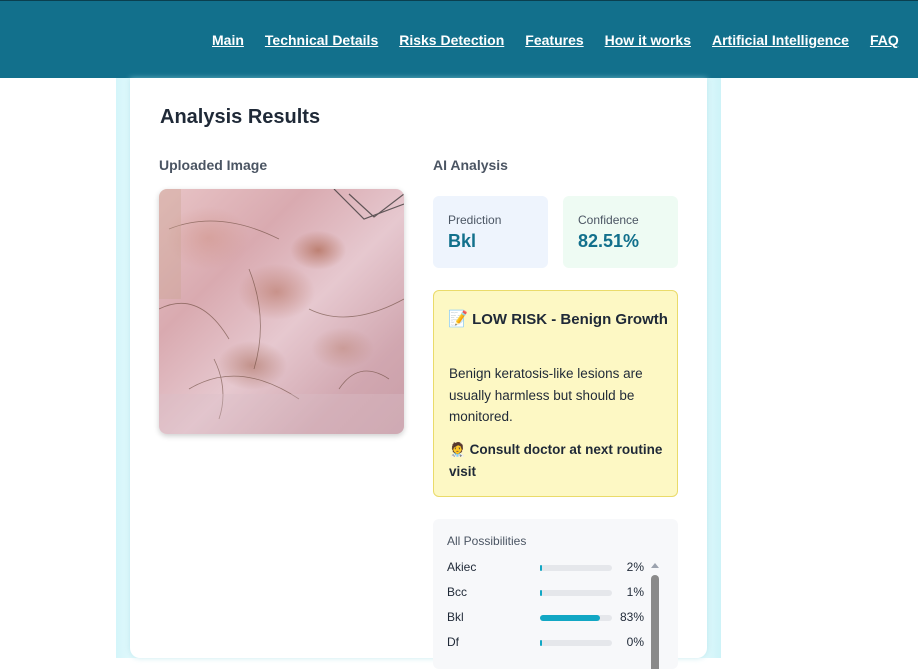 Image resolution: width=918 pixels, height=669 pixels. What do you see at coordinates (281, 311) in the screenshot?
I see `uploaded-skin-image` at bounding box center [281, 311].